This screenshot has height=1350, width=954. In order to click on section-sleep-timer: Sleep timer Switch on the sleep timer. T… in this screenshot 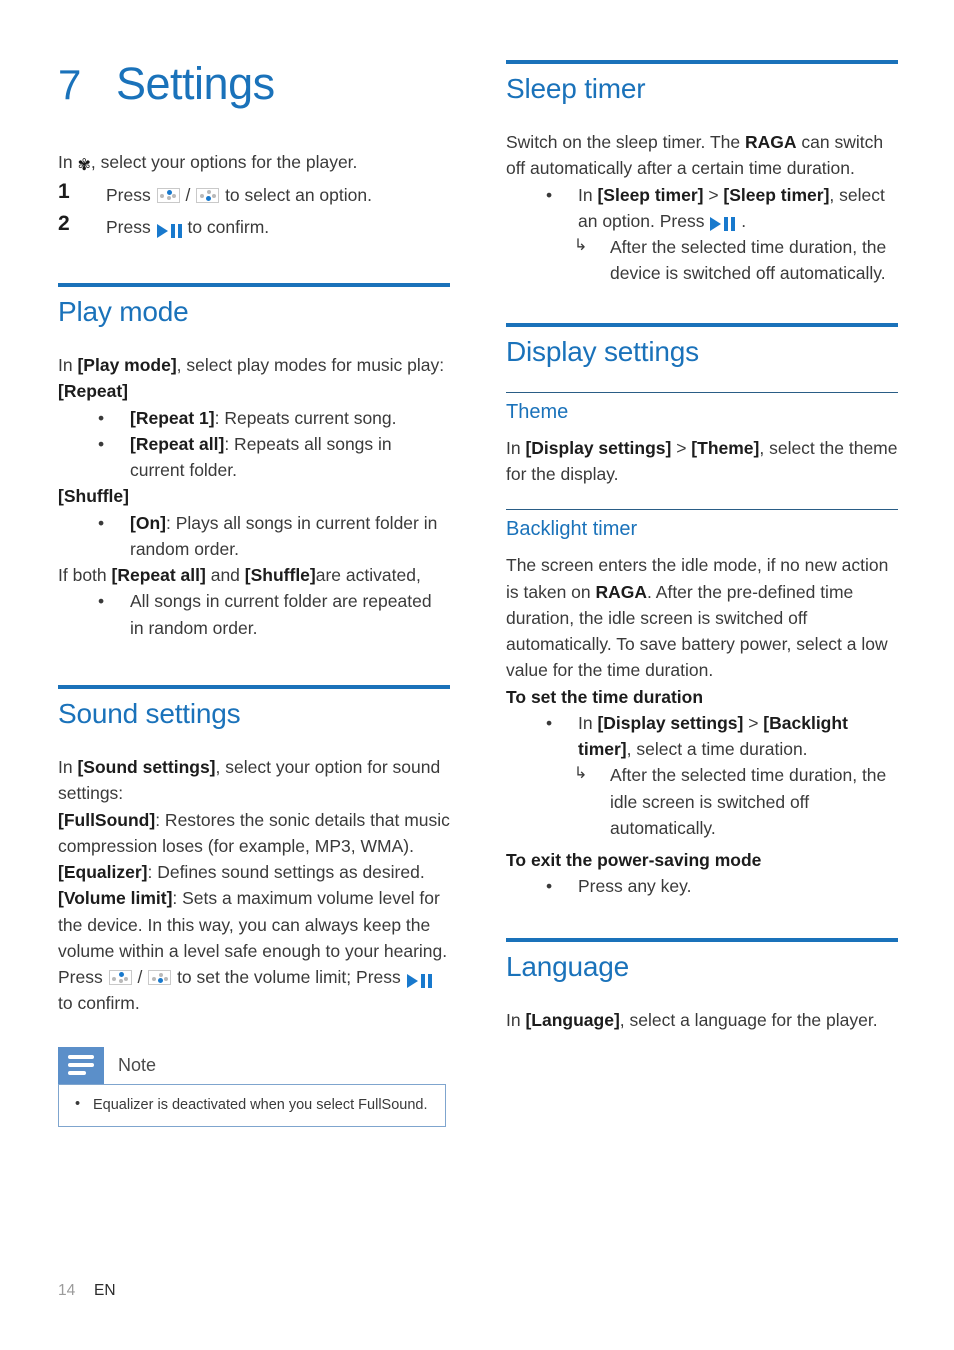, I will do `click(702, 173)`.